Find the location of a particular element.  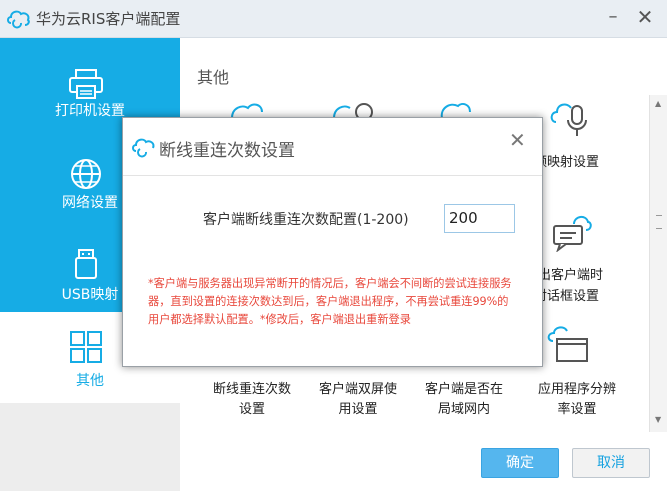

grid-item-audio-mapping: 频映射设置 is located at coordinates (577, 138).